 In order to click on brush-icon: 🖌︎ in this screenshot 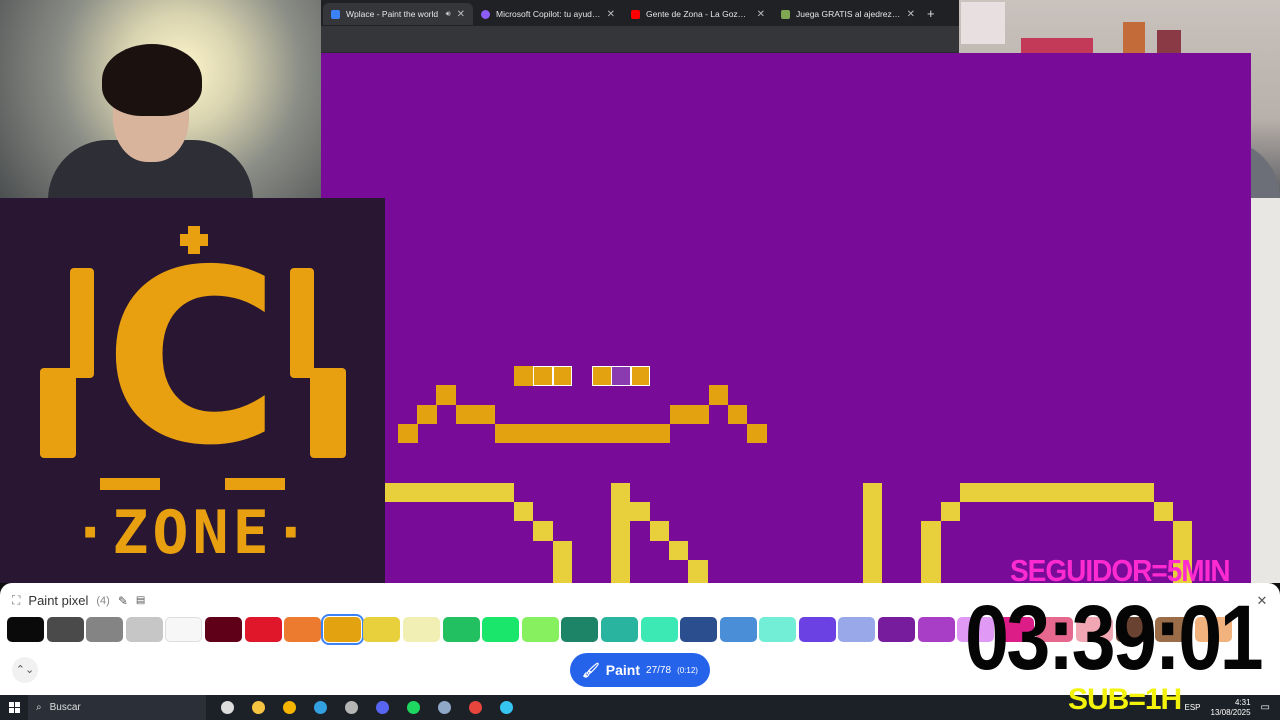, I will do `click(591, 669)`.